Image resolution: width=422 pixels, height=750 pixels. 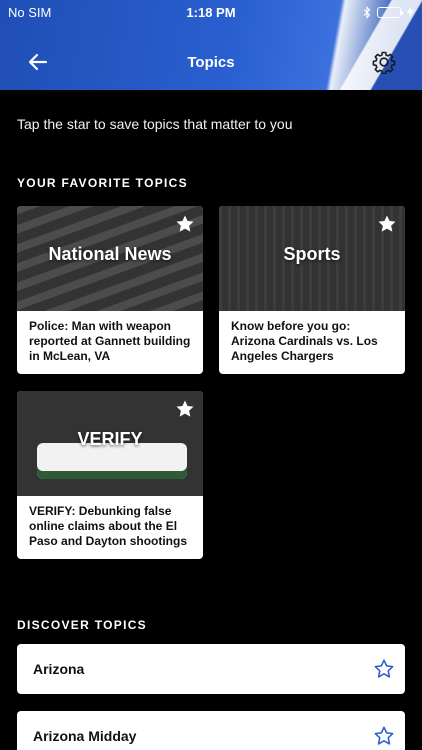 I want to click on page-title: Topics, so click(x=211, y=62).